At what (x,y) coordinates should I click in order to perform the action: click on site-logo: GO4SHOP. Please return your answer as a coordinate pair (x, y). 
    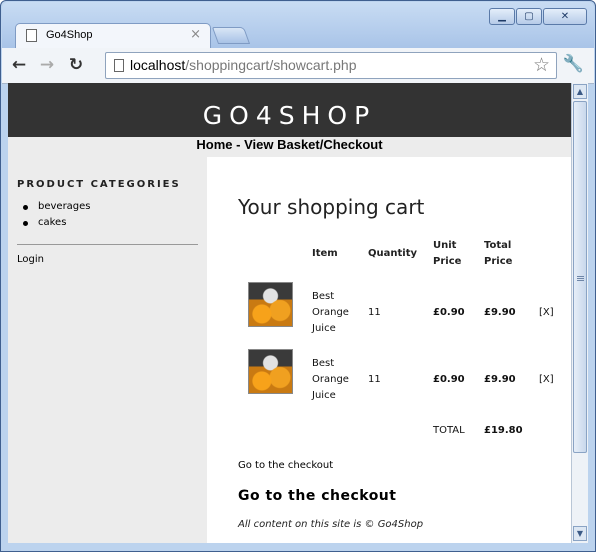
    Looking at the image, I should click on (289, 115).